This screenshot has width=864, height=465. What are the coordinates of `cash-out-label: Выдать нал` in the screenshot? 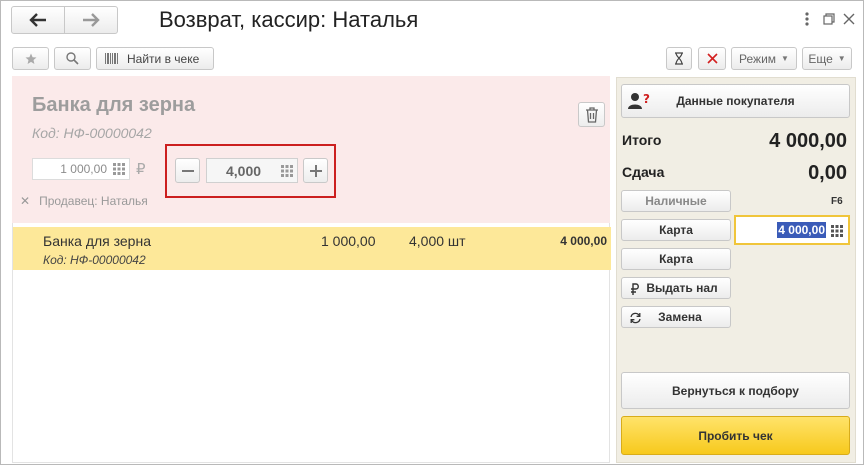 It's located at (682, 288).